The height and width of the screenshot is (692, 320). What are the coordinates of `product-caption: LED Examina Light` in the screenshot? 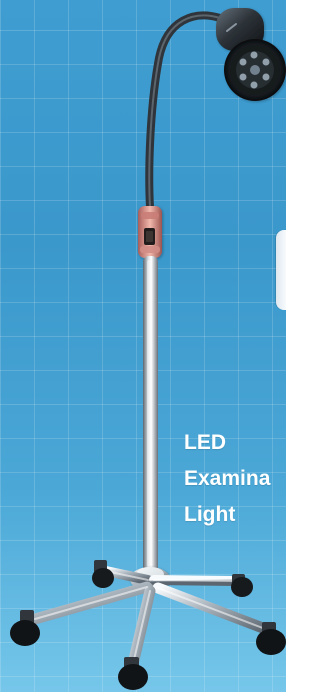 It's located at (235, 479).